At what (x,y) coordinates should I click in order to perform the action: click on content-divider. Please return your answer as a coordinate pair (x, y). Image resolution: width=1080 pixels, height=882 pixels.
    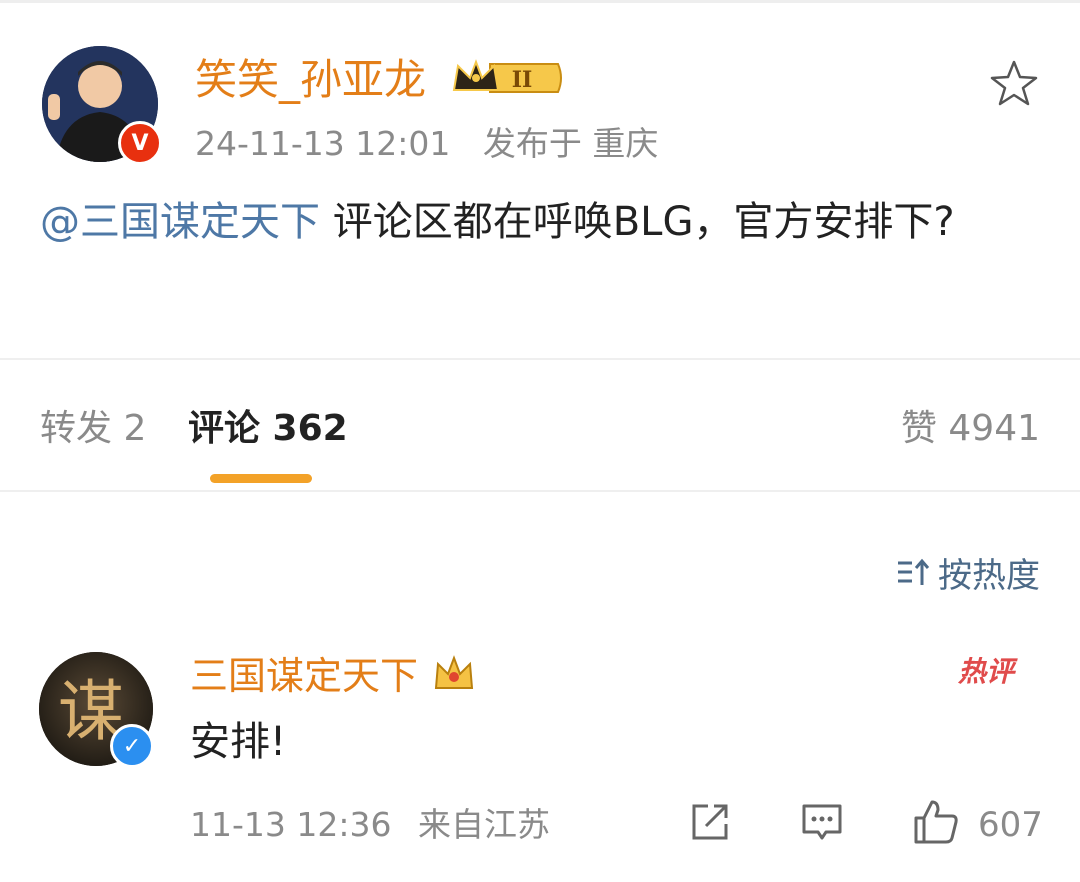
    Looking at the image, I should click on (540, 359).